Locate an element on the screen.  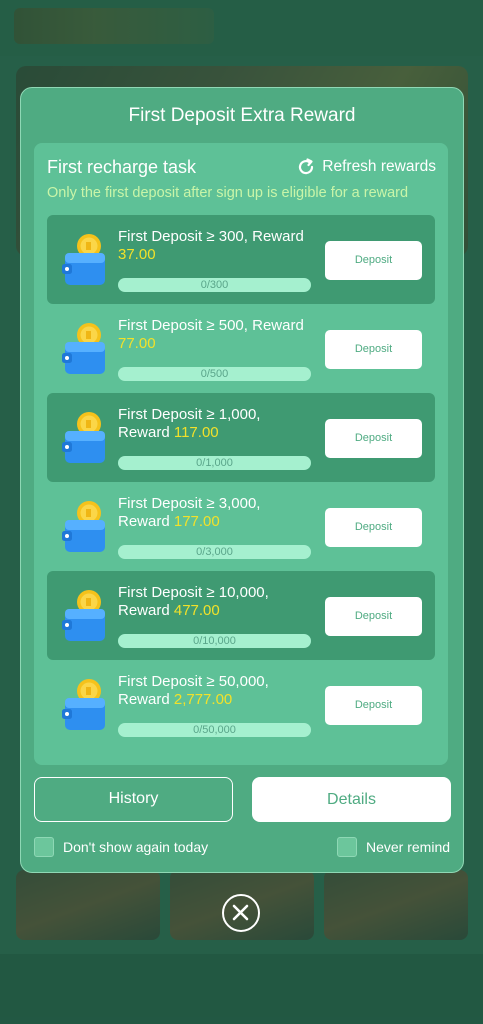
task-description: First Deposit ≥ 10,000, Reward 477.00 is located at coordinates (218, 602).